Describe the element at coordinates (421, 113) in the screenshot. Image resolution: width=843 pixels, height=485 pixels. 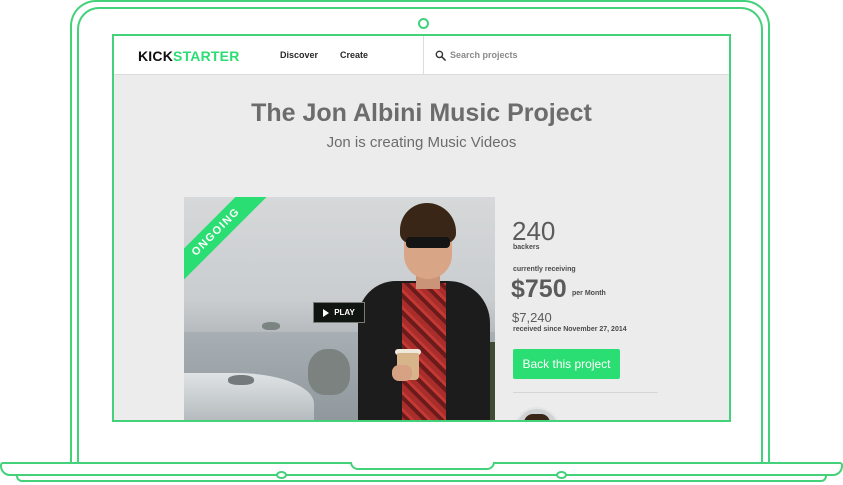
I see `project-title: The Jon Albini Music Project` at that location.